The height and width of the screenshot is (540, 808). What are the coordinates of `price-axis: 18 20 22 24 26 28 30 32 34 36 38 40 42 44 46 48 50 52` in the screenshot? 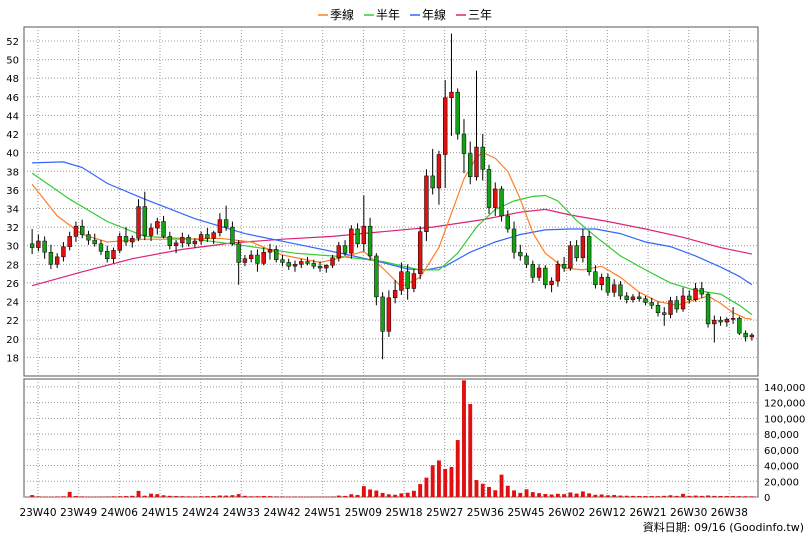 It's located at (12, 200).